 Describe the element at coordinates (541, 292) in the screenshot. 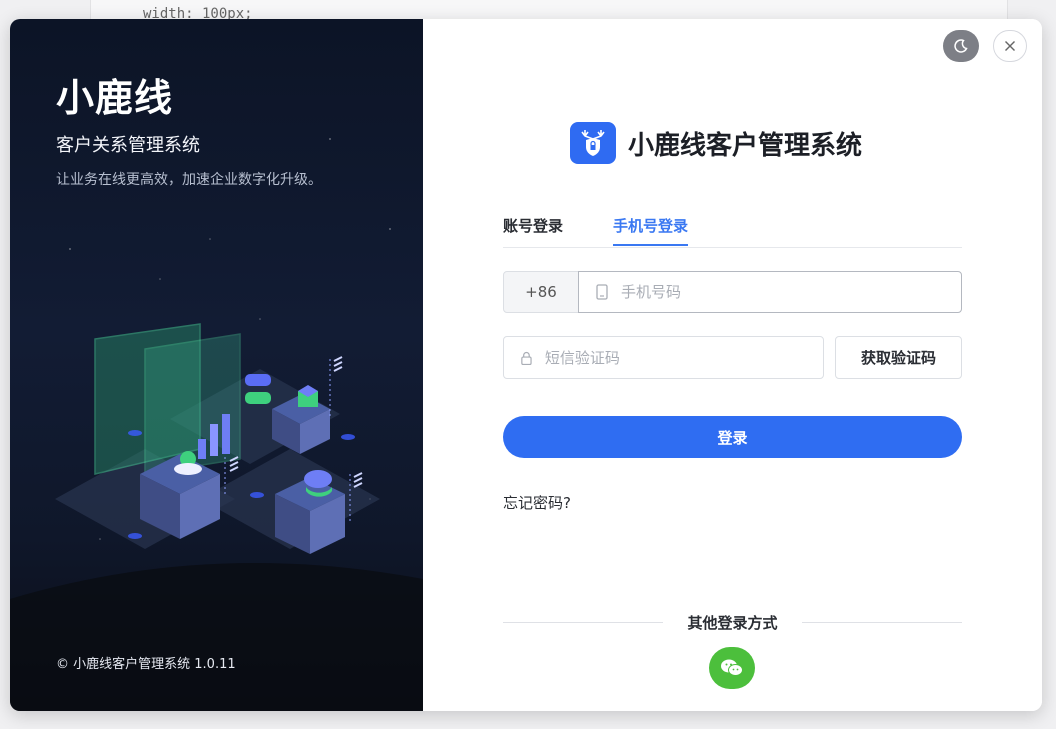

I see `country-code-prefix: +86` at that location.